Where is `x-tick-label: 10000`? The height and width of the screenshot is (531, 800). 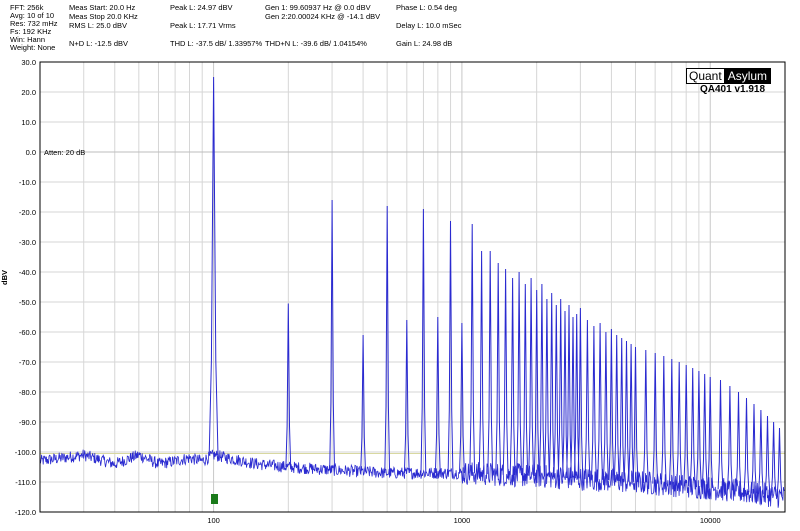
x-tick-label: 10000 is located at coordinates (710, 520).